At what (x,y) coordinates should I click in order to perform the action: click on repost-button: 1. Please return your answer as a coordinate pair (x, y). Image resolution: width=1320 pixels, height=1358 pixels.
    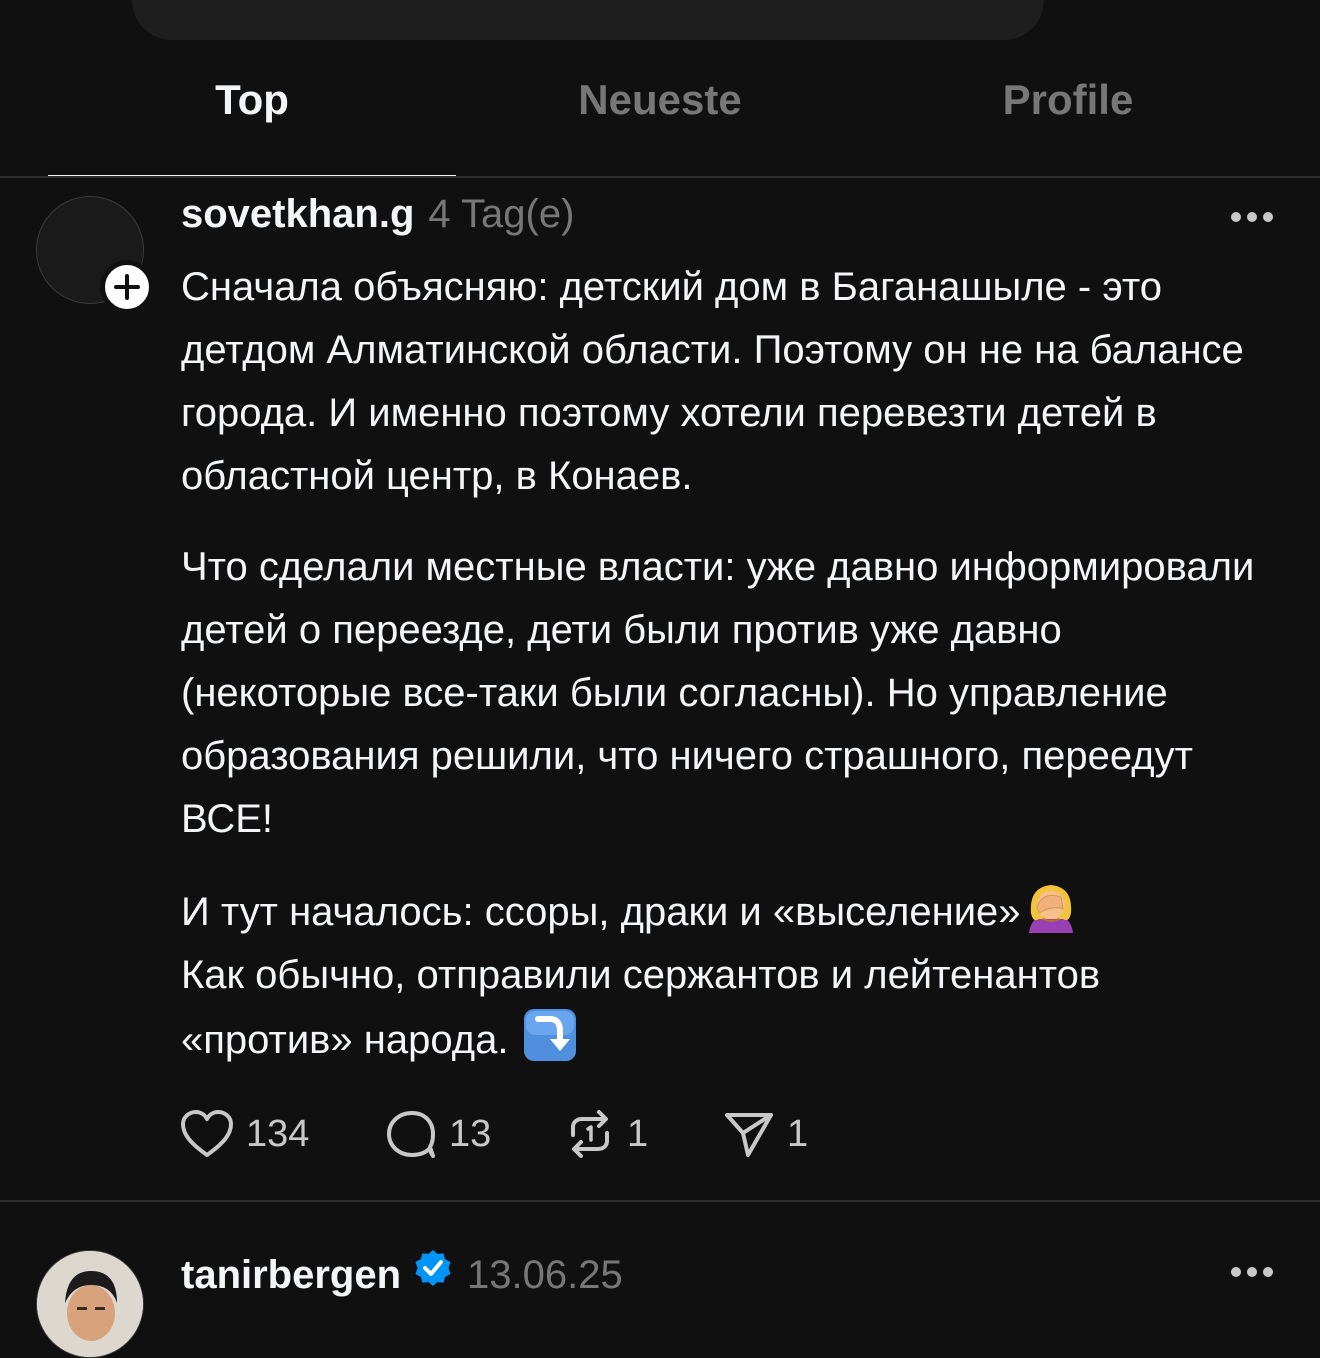
    Looking at the image, I should click on (644, 1134).